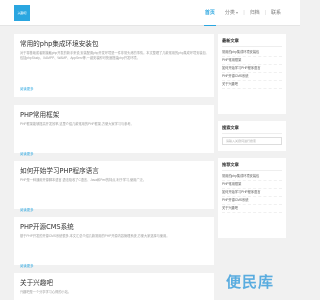 The width and height of the screenshot is (320, 300). I want to click on nav-category: 分类, so click(232, 13).